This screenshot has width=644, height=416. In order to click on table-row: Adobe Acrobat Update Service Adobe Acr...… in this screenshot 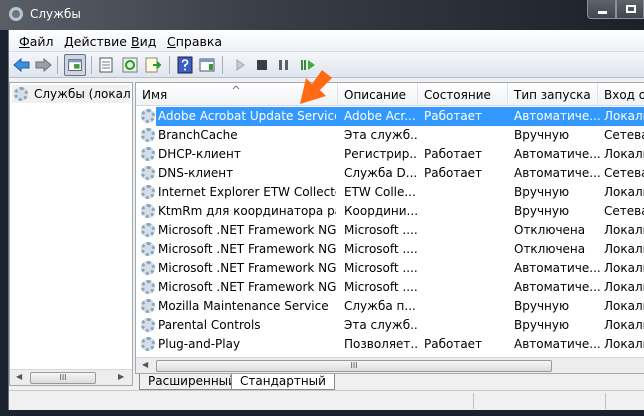, I will do `click(390, 116)`.